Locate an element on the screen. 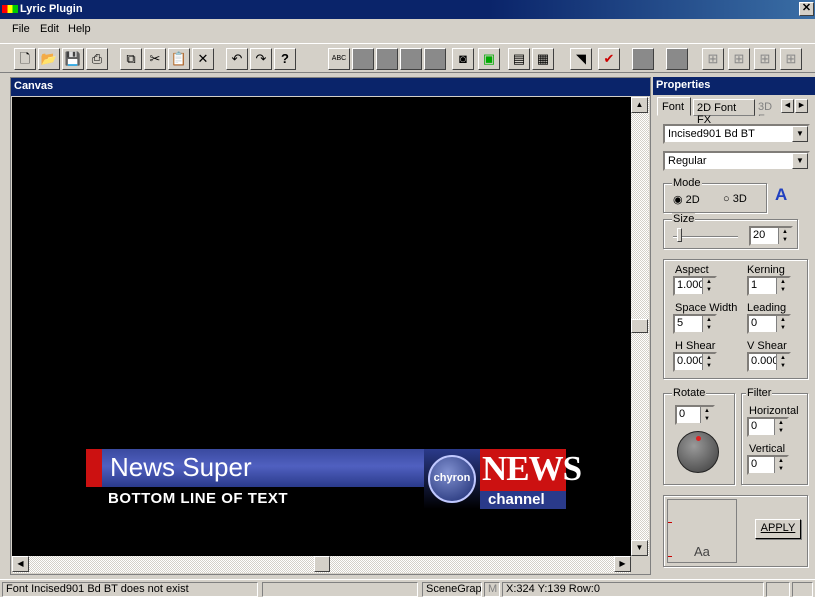 Image resolution: width=815 pixels, height=597 pixels. copy-icon: ⧉ is located at coordinates (131, 59).